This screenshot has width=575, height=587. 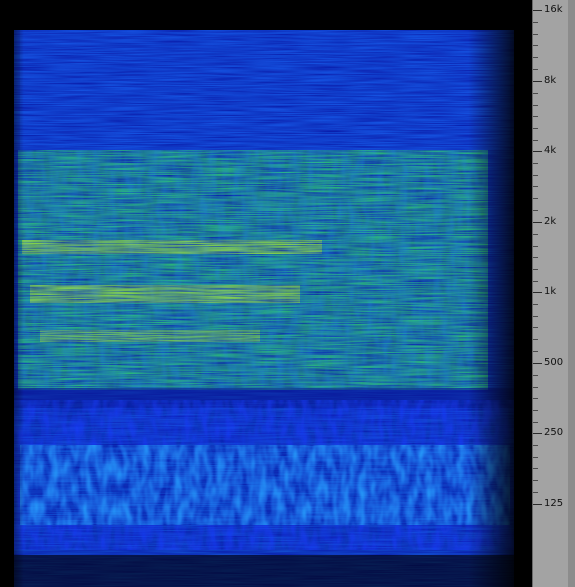 What do you see at coordinates (554, 432) in the screenshot?
I see `ruler-label: 250` at bounding box center [554, 432].